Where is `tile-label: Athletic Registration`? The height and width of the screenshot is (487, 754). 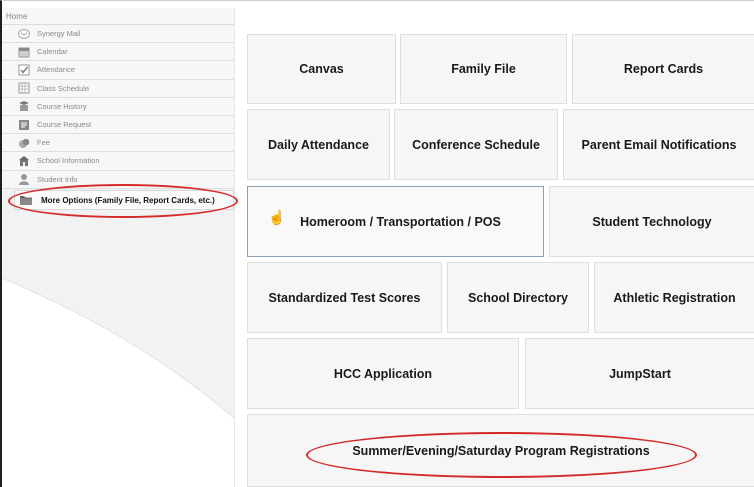 tile-label: Athletic Registration is located at coordinates (674, 297).